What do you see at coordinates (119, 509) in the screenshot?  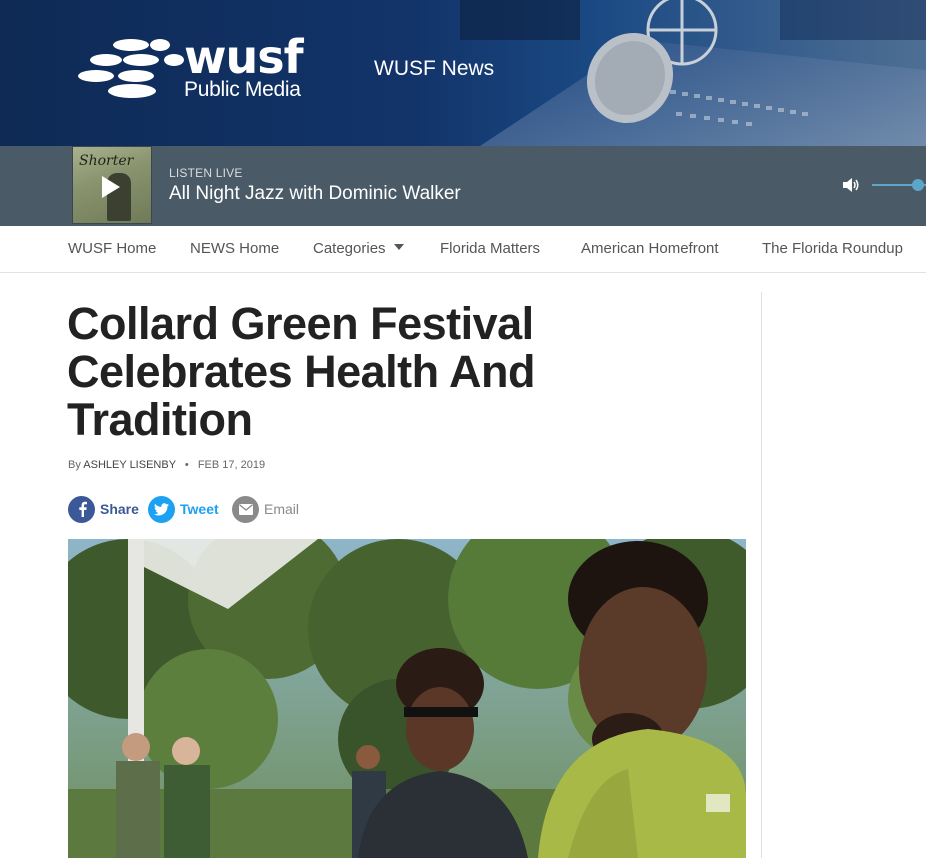 I see `share-facebook-label: Share` at bounding box center [119, 509].